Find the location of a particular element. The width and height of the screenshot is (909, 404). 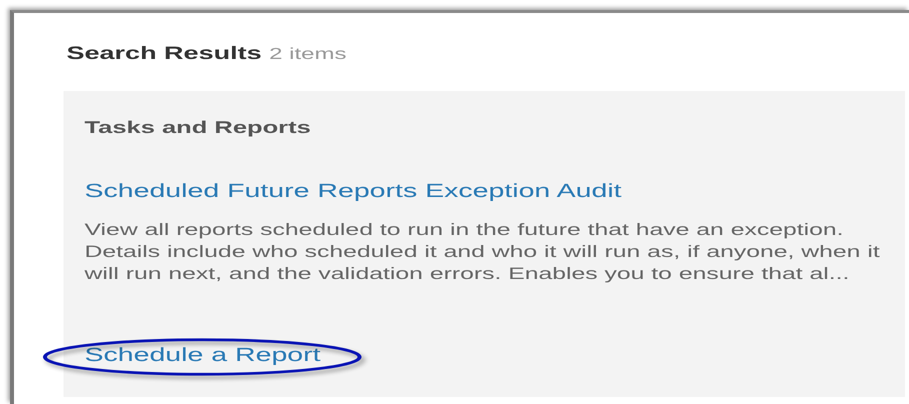

item-count: 2 items is located at coordinates (307, 55).